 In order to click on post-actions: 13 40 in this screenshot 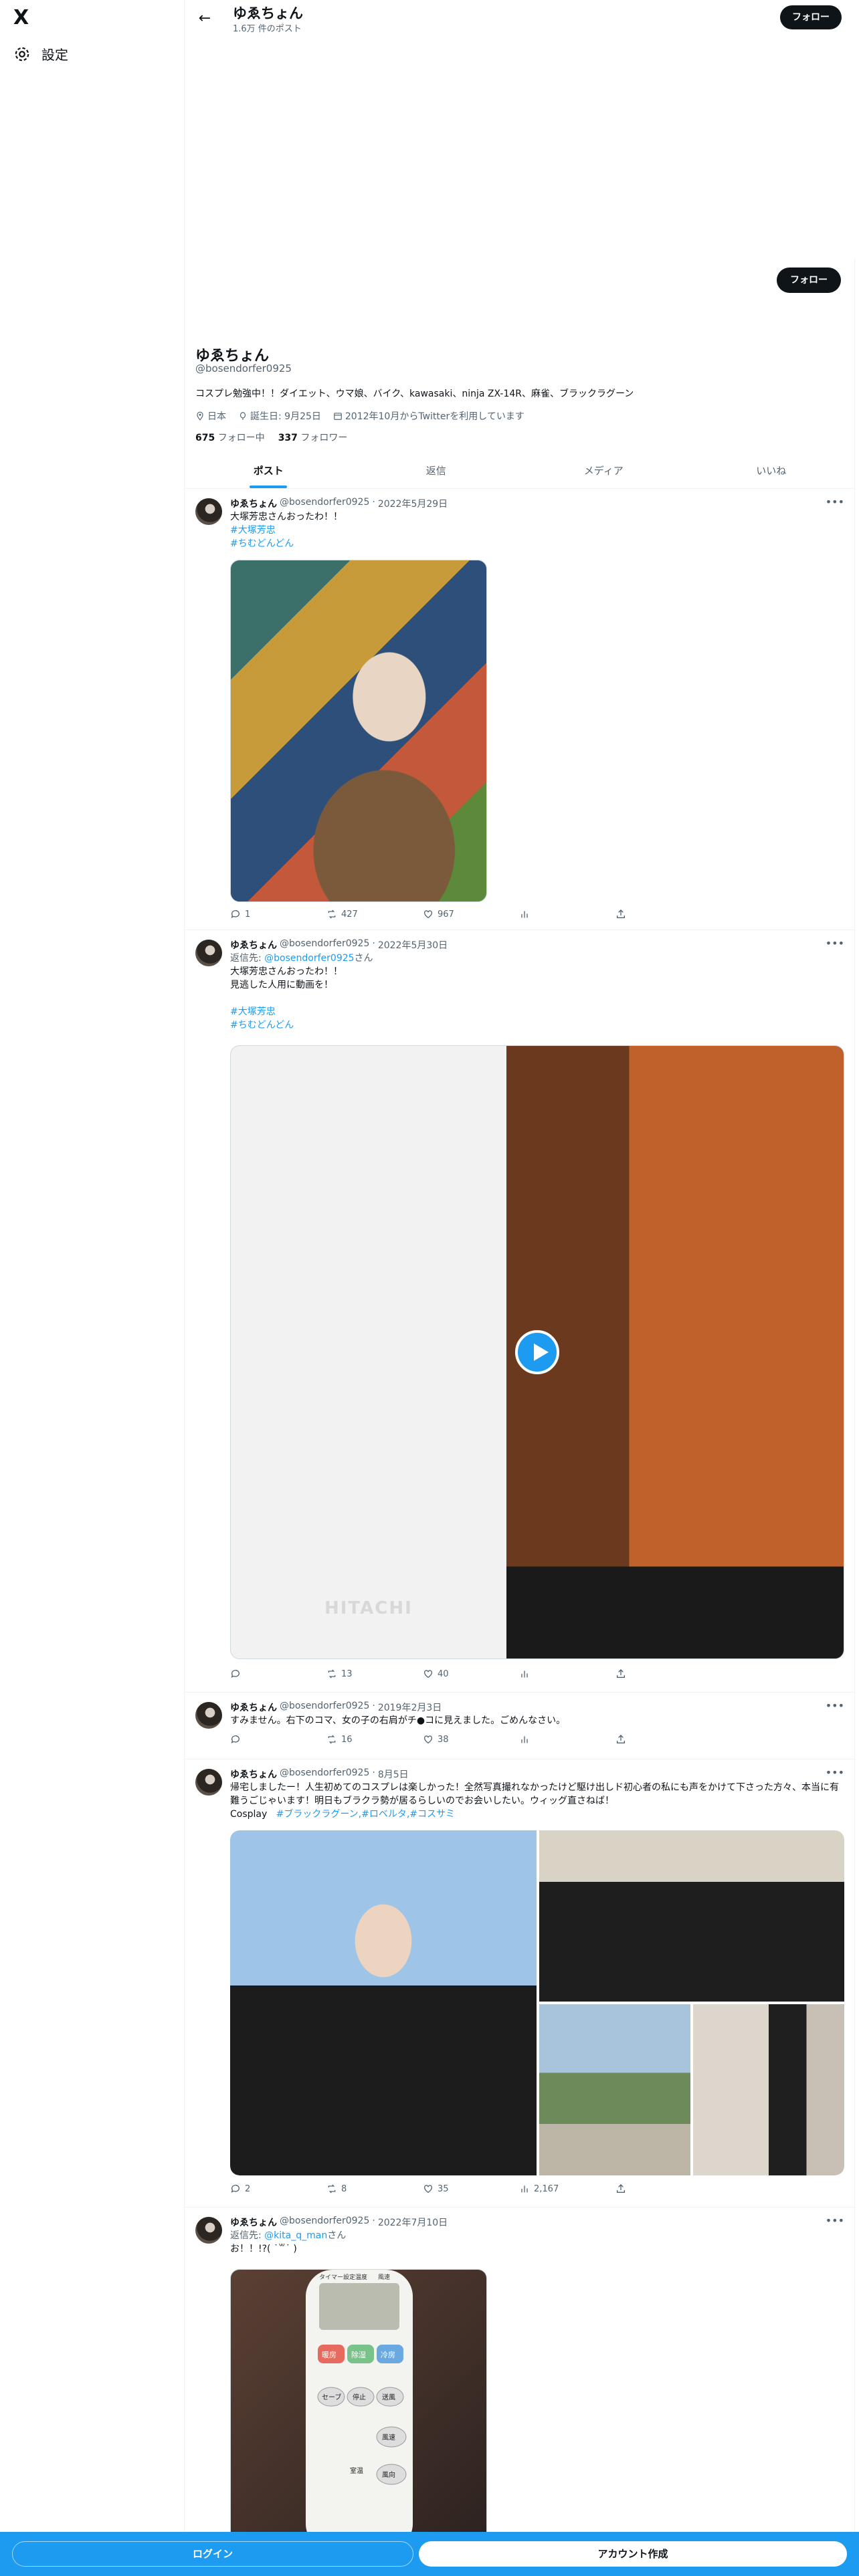, I will do `click(471, 1674)`.